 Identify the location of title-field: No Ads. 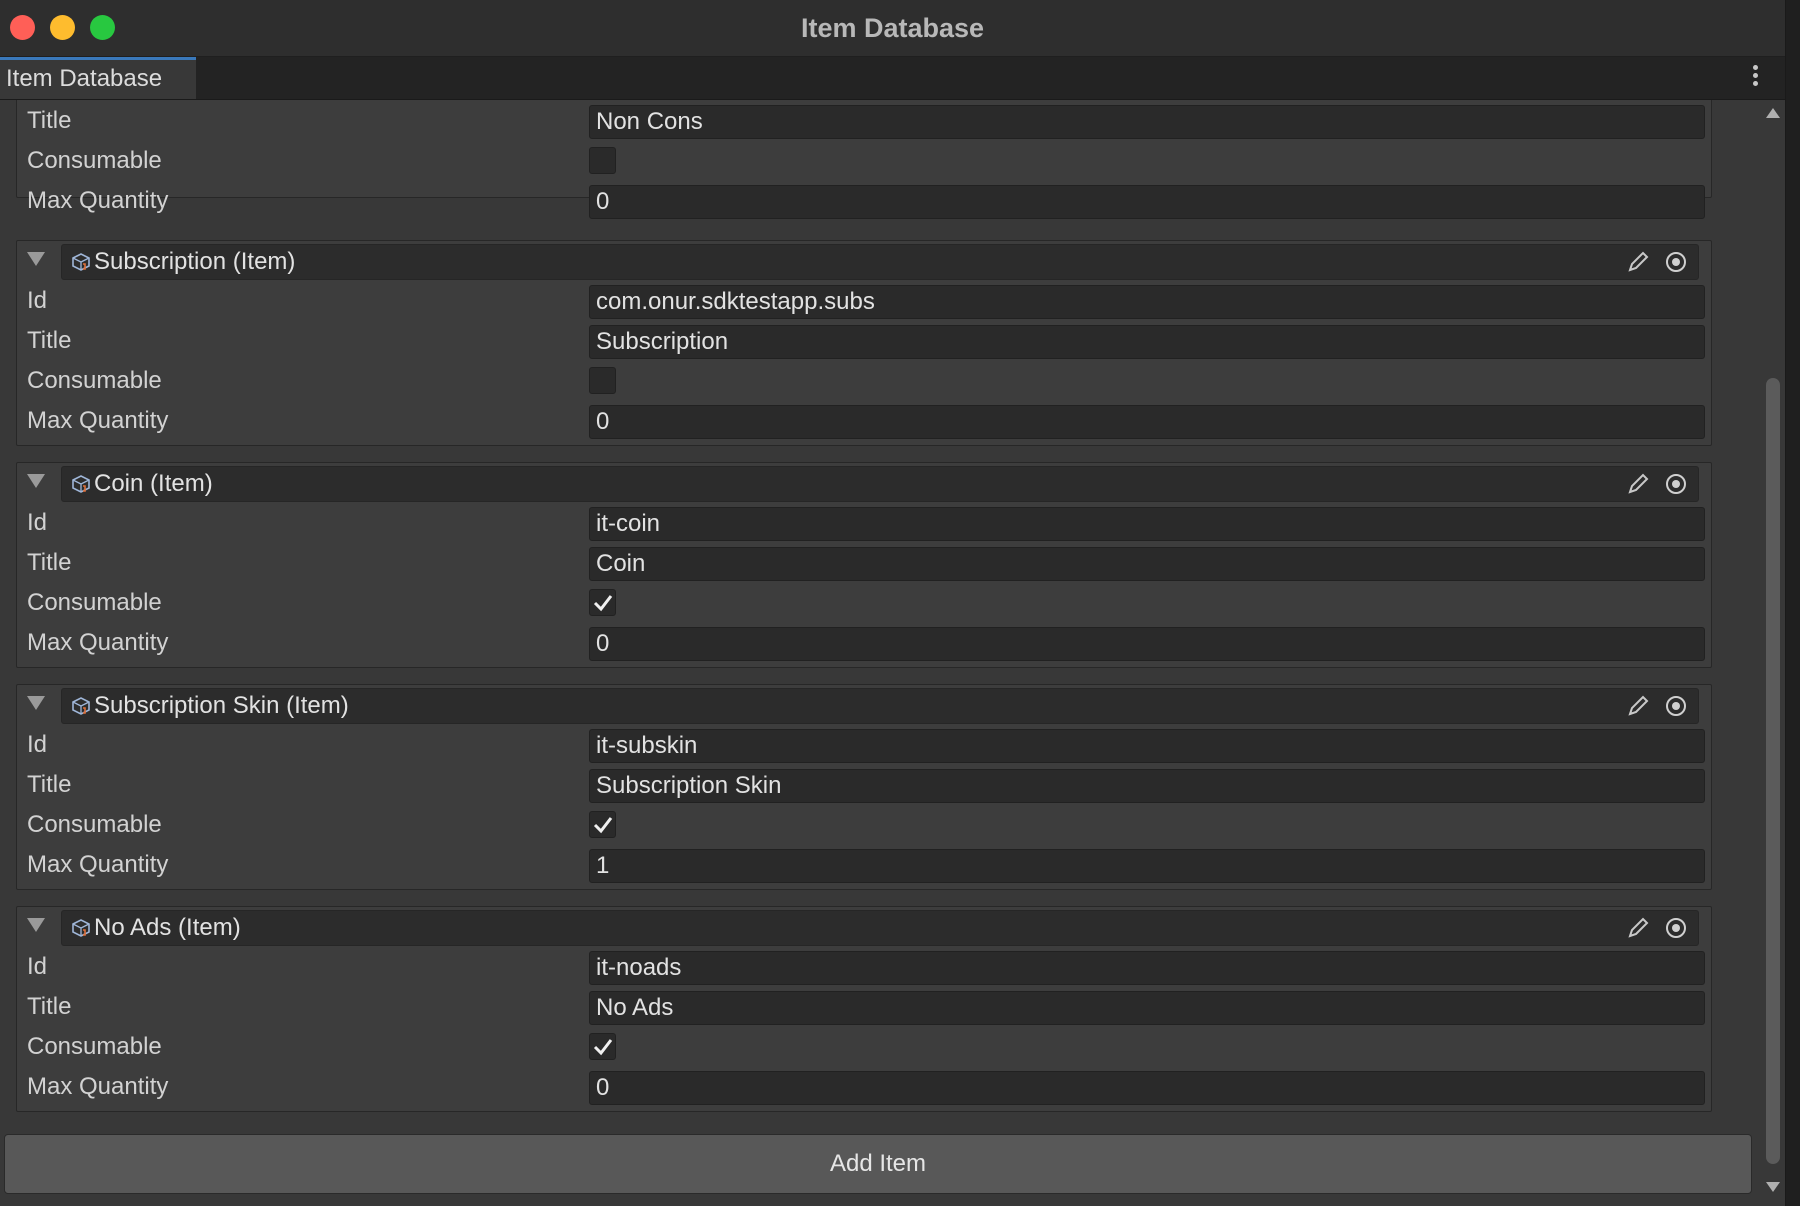
(1147, 1008).